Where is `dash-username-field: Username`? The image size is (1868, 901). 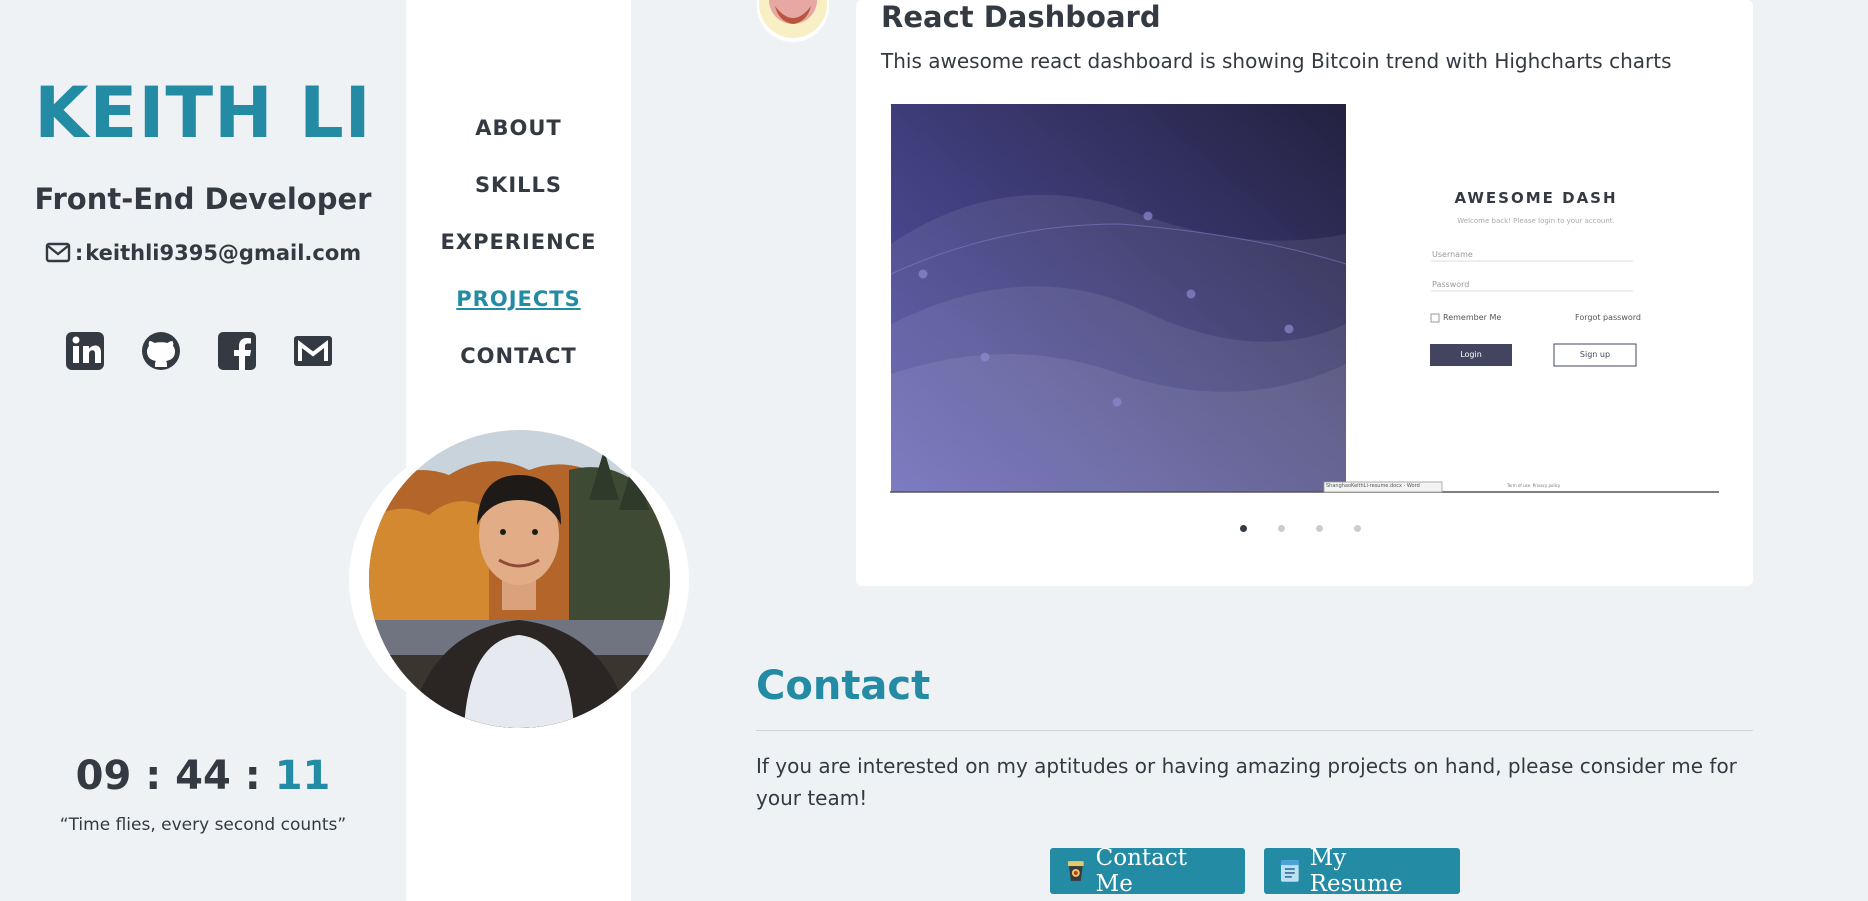
dash-username-field: Username is located at coordinates (1452, 254).